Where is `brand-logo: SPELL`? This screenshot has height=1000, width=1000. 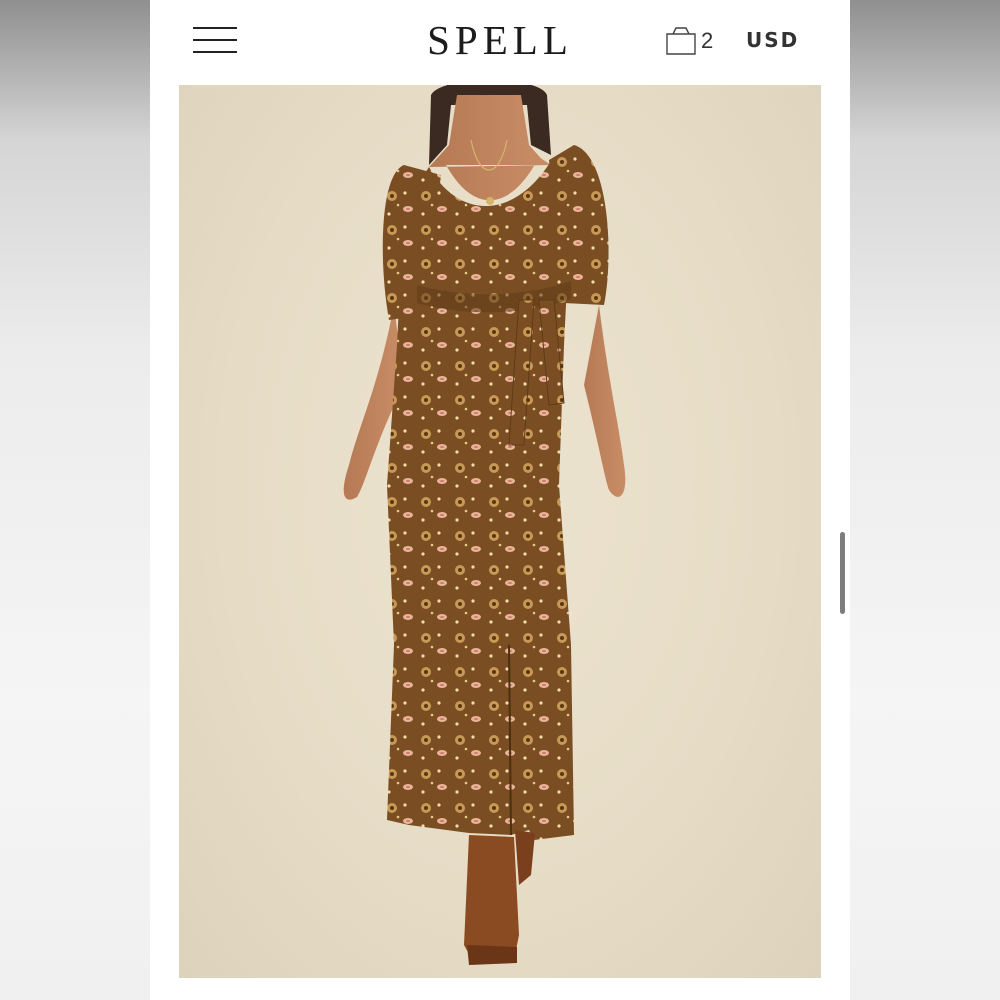 brand-logo: SPELL is located at coordinates (500, 40).